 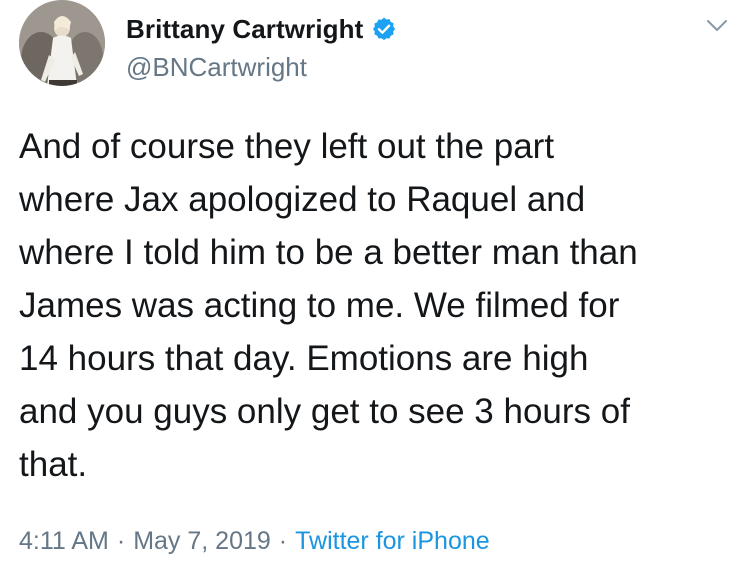 What do you see at coordinates (384, 29) in the screenshot?
I see `verified-badge-icon` at bounding box center [384, 29].